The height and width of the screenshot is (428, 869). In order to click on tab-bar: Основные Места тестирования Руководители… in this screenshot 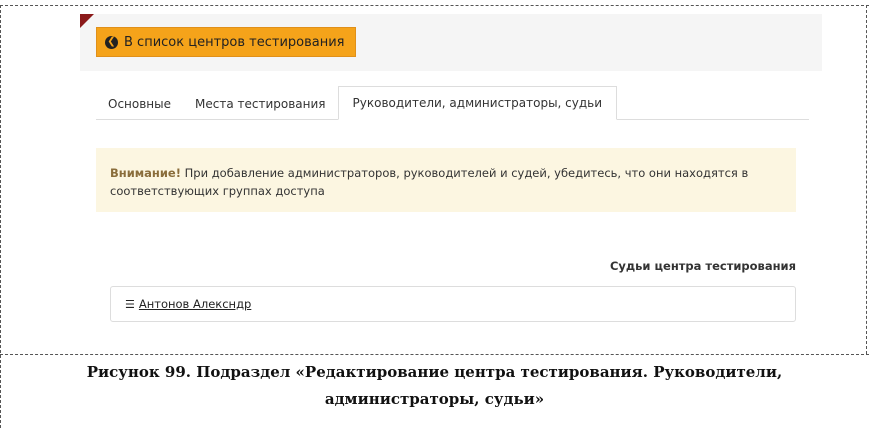, I will do `click(452, 103)`.